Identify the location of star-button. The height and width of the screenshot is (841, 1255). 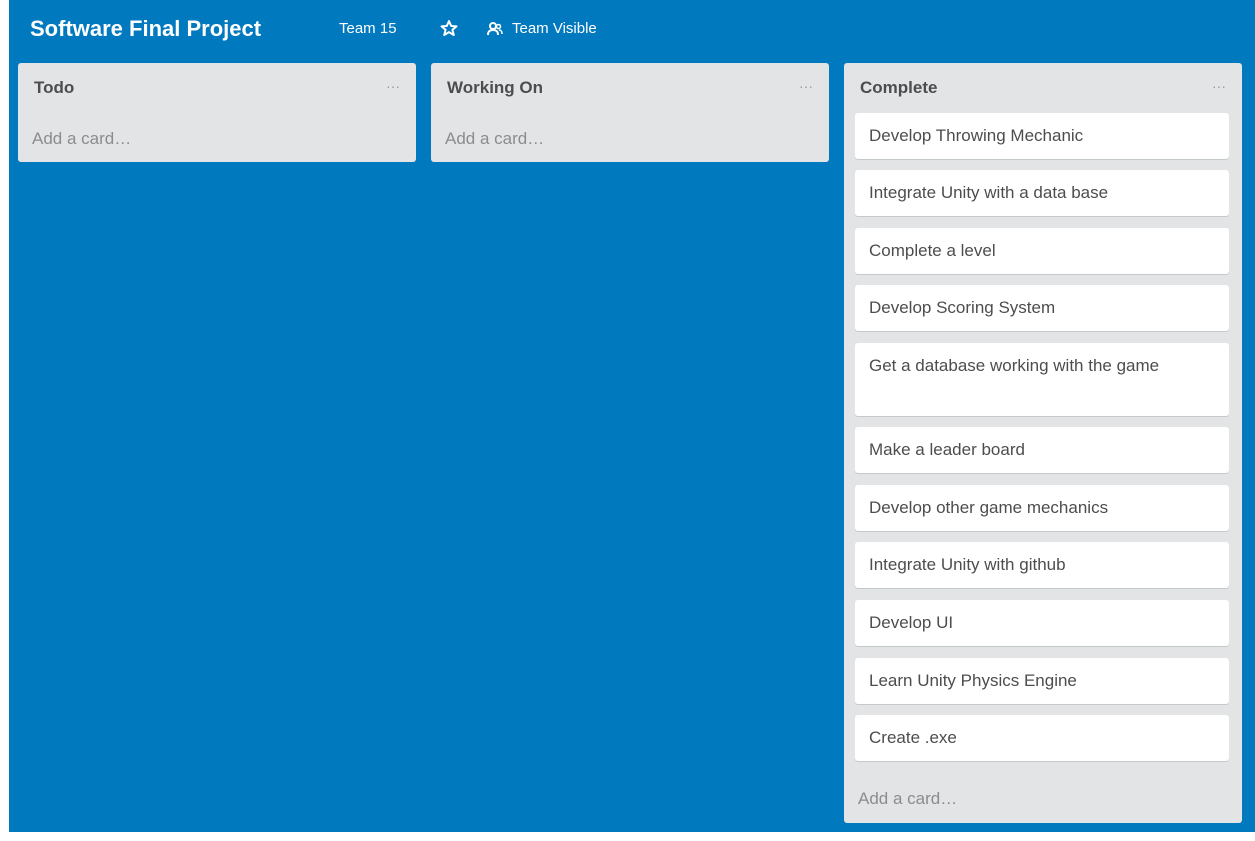
(449, 28).